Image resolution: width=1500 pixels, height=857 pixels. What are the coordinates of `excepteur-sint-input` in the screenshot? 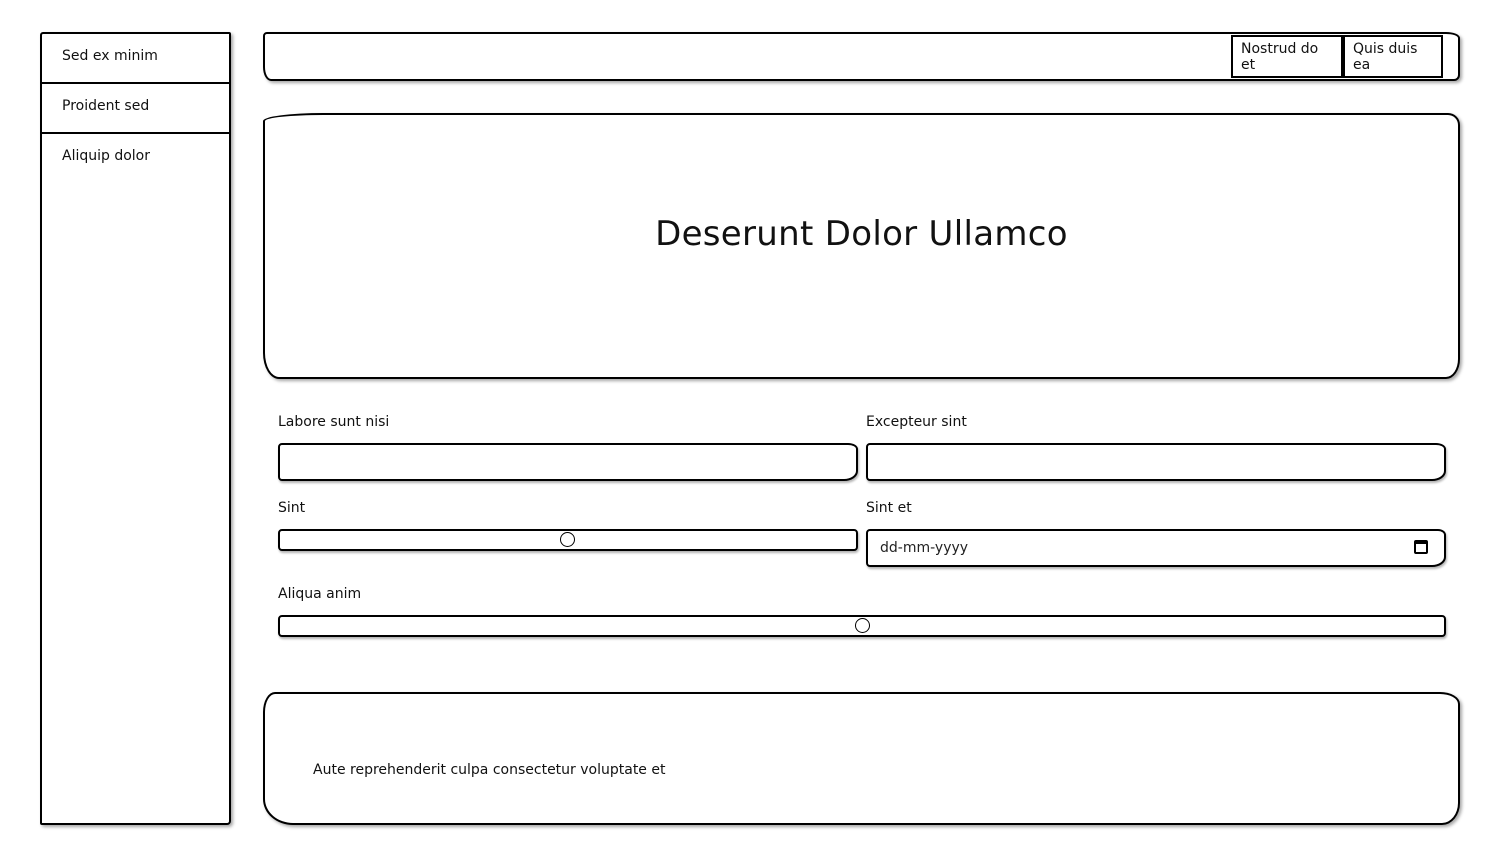 It's located at (1156, 462).